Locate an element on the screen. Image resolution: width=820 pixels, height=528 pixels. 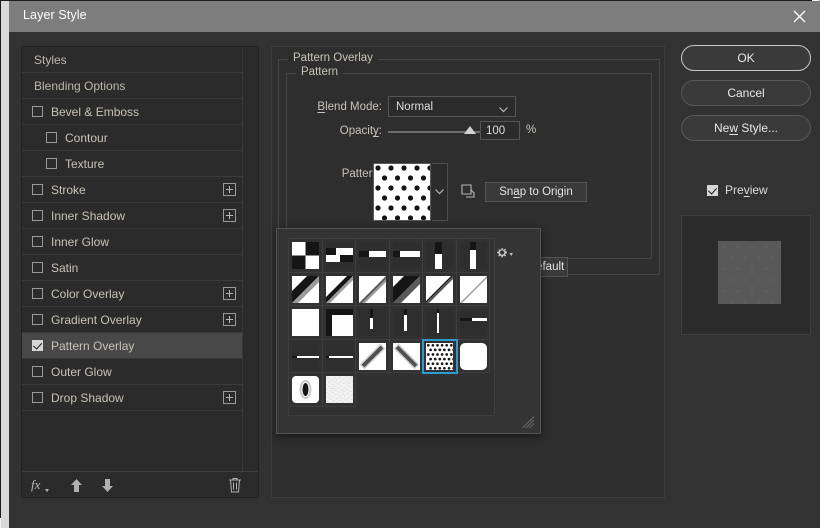
pattern-swatch-plain-white is located at coordinates (306, 323).